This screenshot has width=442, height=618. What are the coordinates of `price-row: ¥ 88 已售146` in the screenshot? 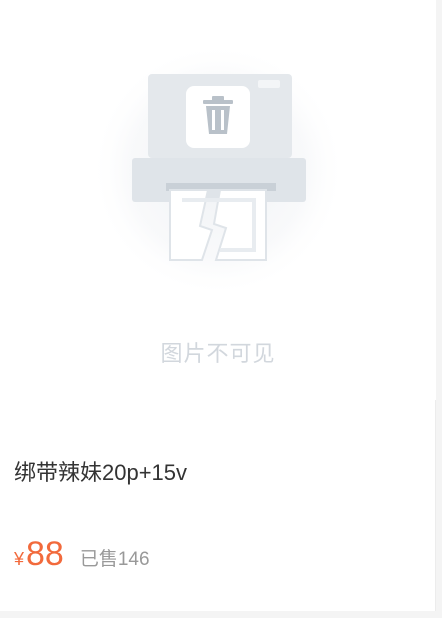 It's located at (82, 554).